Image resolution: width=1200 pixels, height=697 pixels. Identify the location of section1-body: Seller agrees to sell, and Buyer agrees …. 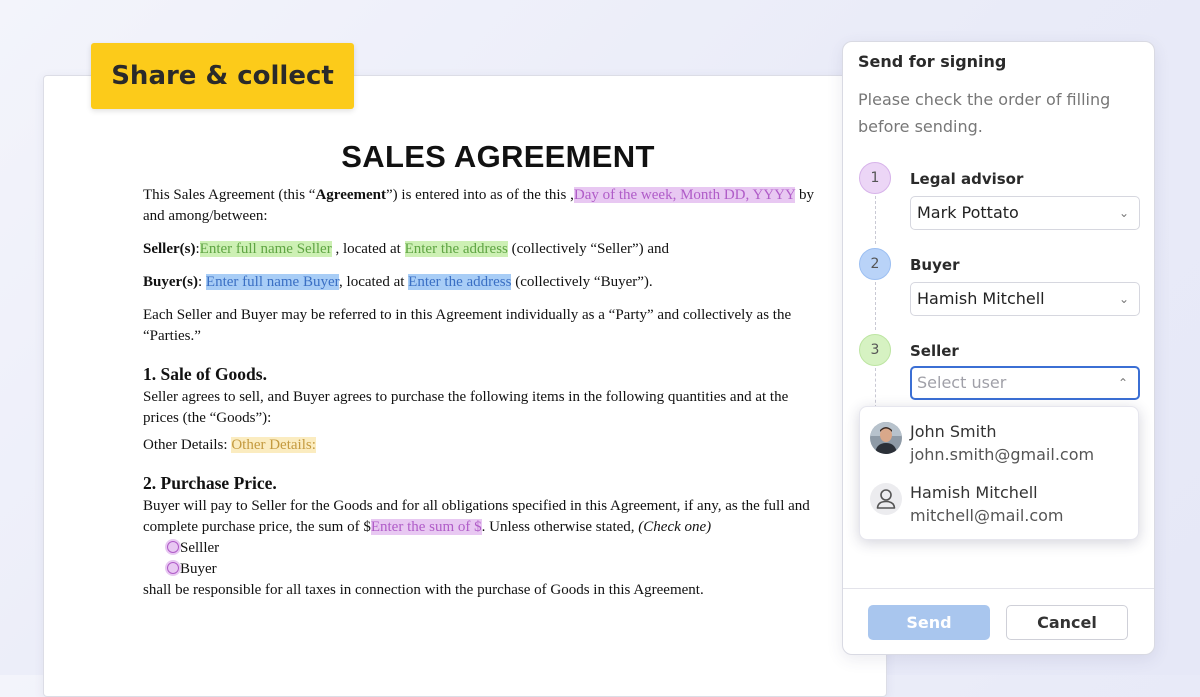
(466, 407).